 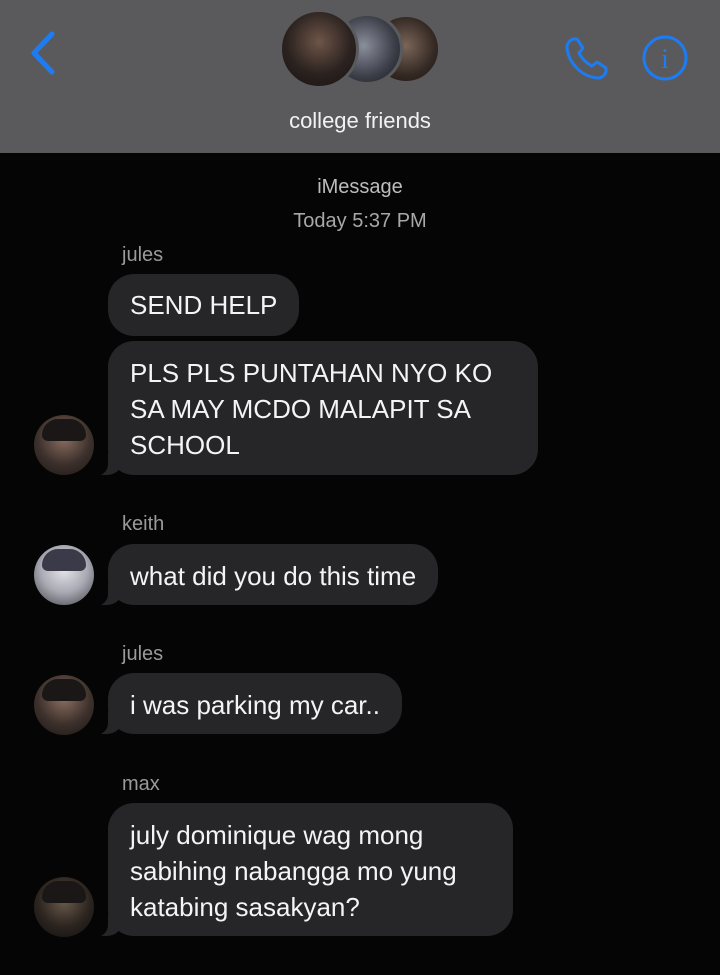 I want to click on message-bubble: i was parking my car.., so click(x=248, y=704).